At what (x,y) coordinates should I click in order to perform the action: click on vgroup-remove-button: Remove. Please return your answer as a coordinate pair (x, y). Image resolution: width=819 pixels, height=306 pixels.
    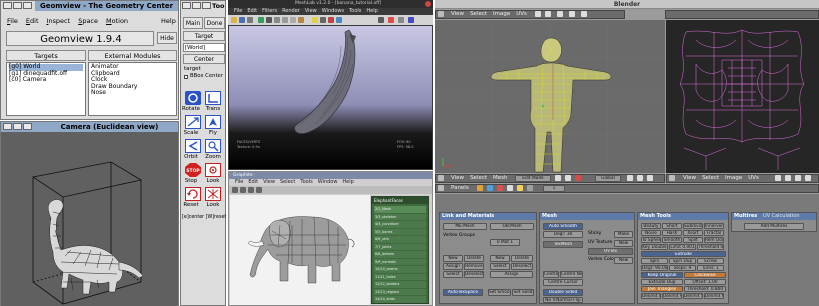
    Looking at the image, I should click on (474, 266).